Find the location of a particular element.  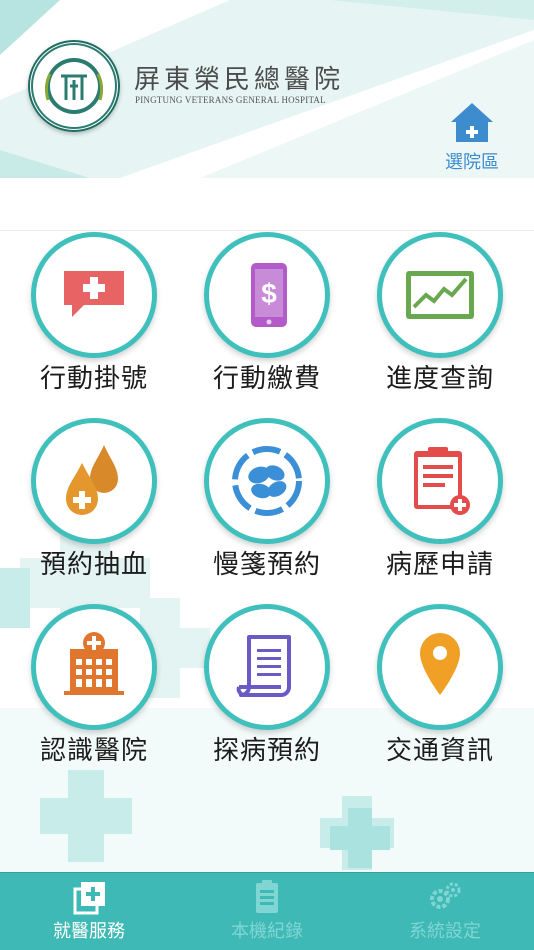

mobile-payment-icon: $ is located at coordinates (269, 295).